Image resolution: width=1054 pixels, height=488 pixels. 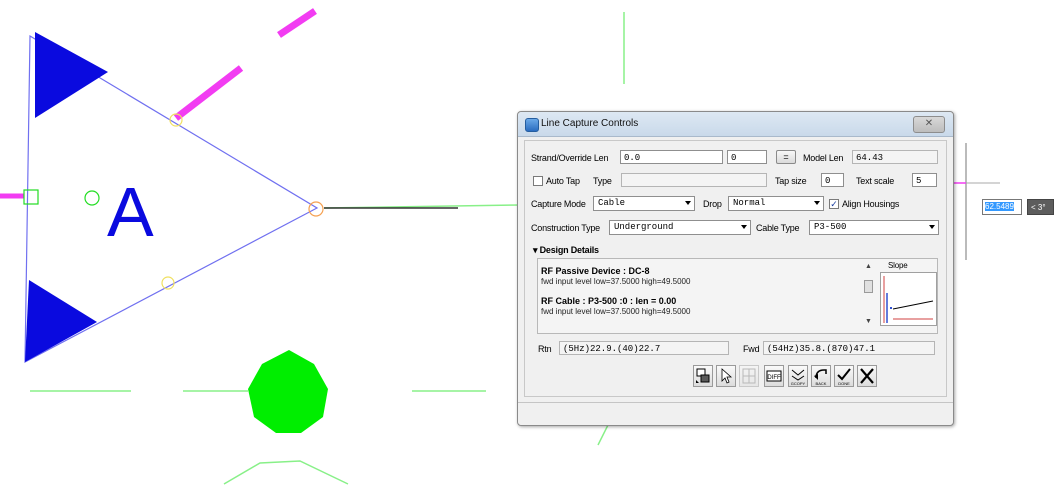 I want to click on text-scale-label: Text scale, so click(x=875, y=181).